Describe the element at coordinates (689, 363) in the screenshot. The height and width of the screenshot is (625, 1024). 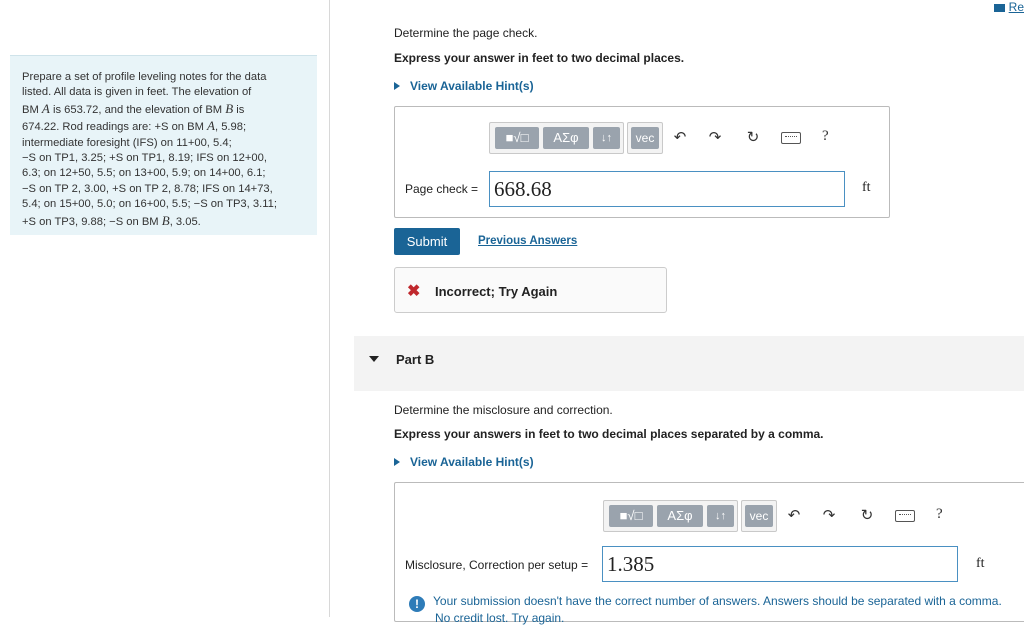
I see `part-b-header: Part B` at that location.